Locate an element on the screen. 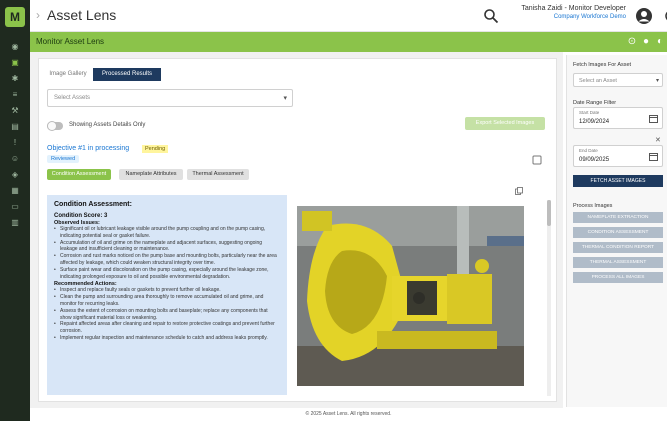 This screenshot has width=667, height=421. thermal-assessment-button: THERMAL ASSESSMENT is located at coordinates (618, 262).